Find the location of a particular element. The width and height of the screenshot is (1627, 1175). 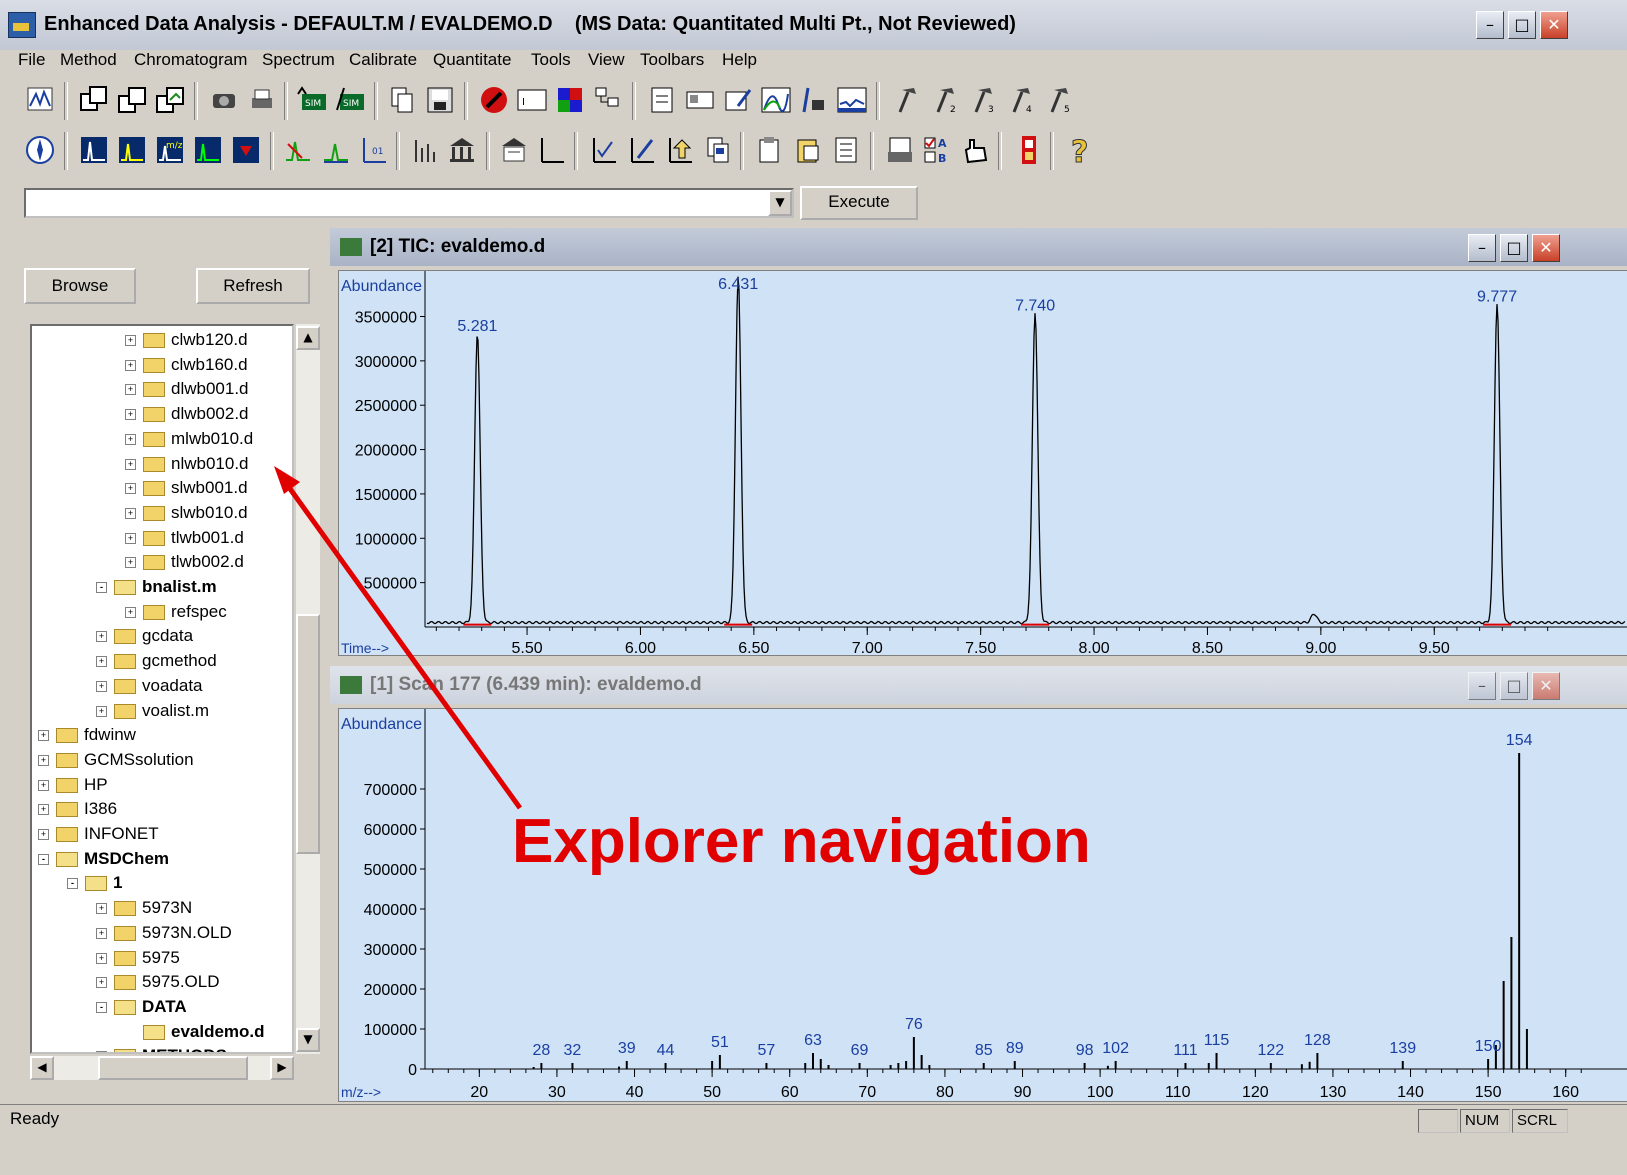

status-scrl: SCRL is located at coordinates (1540, 1121).